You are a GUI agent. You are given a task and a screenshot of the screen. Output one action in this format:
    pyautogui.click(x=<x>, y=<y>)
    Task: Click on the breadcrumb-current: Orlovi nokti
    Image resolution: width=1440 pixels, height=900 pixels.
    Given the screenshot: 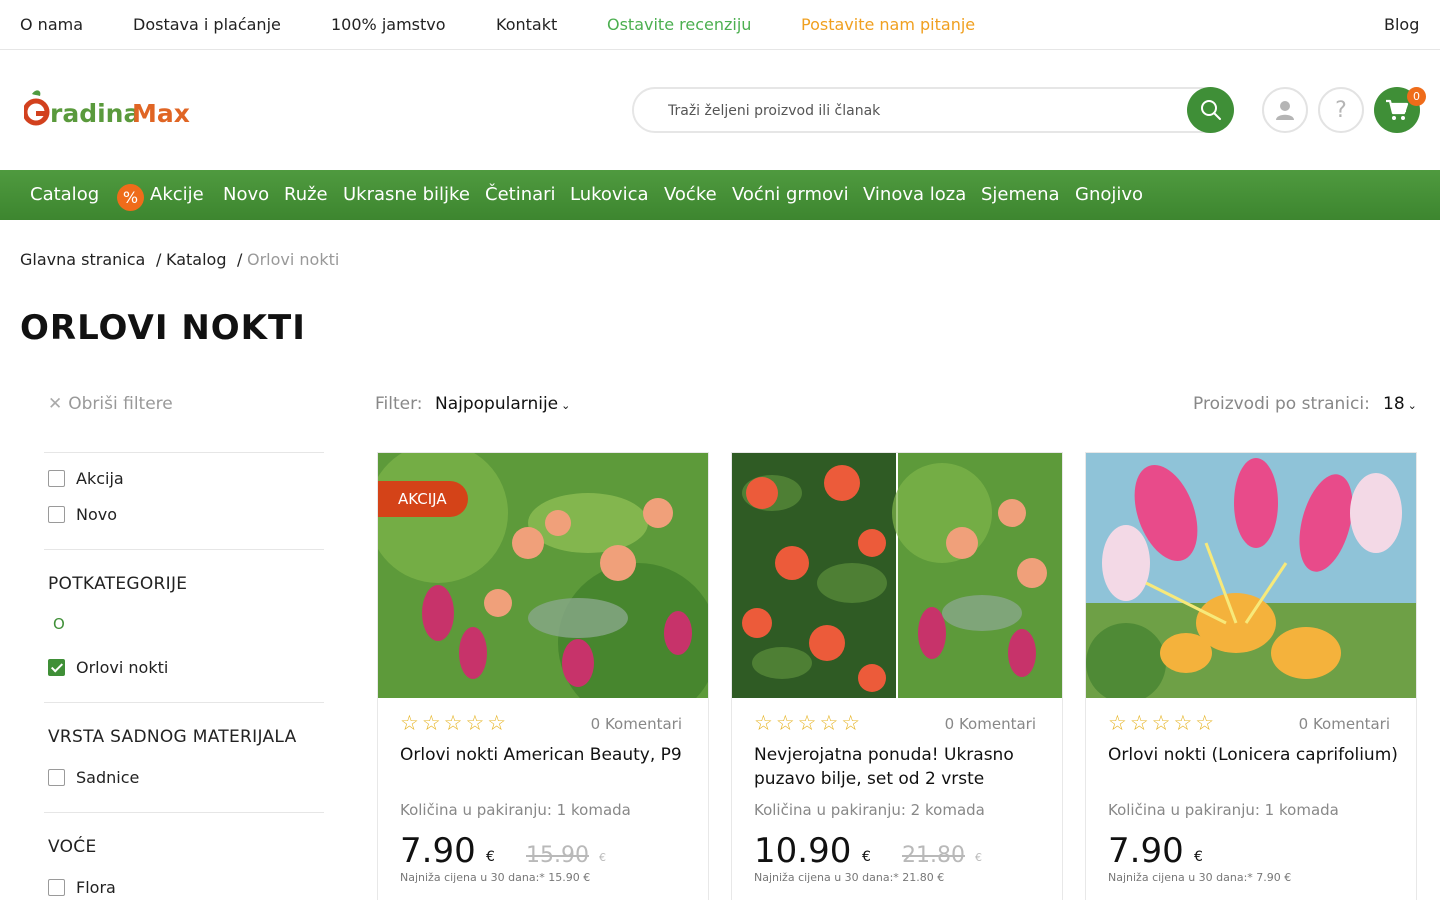 What is the action you would take?
    pyautogui.click(x=293, y=259)
    